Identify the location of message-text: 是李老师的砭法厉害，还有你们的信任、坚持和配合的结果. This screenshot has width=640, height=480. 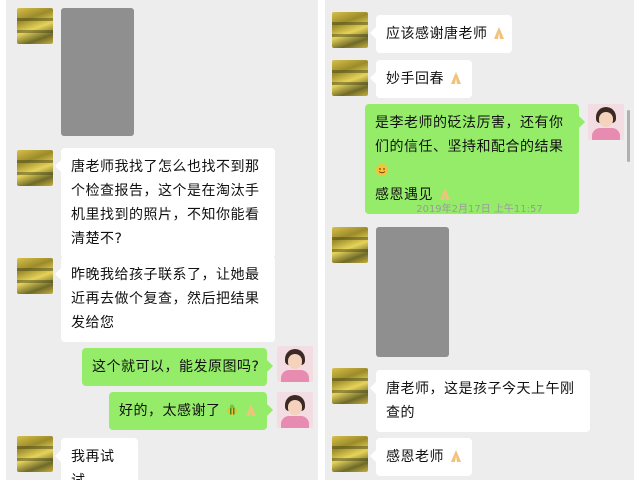
(469, 135).